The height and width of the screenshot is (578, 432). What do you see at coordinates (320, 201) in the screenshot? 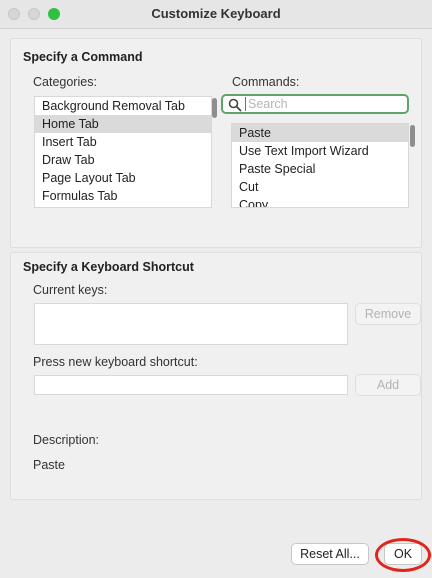
I see `command-item: Copy` at bounding box center [320, 201].